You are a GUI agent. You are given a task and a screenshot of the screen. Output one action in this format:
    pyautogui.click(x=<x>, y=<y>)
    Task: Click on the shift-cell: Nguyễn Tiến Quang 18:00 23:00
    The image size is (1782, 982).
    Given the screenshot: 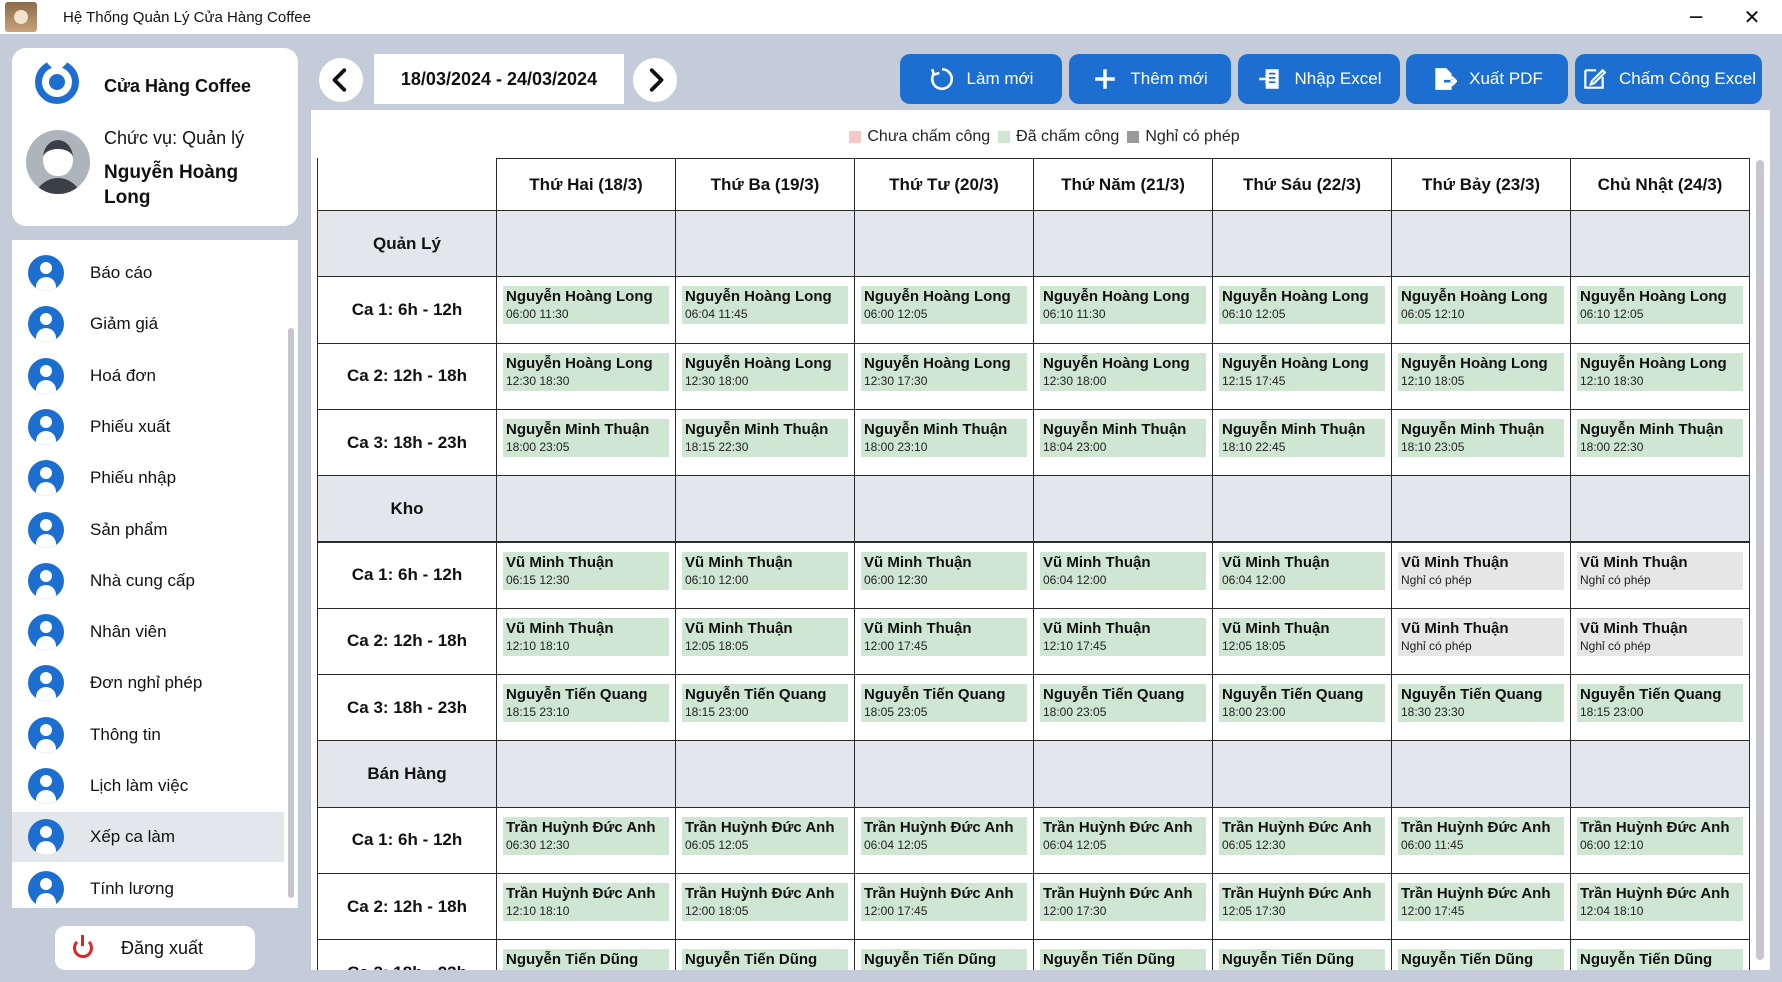 What is the action you would take?
    pyautogui.click(x=1302, y=708)
    